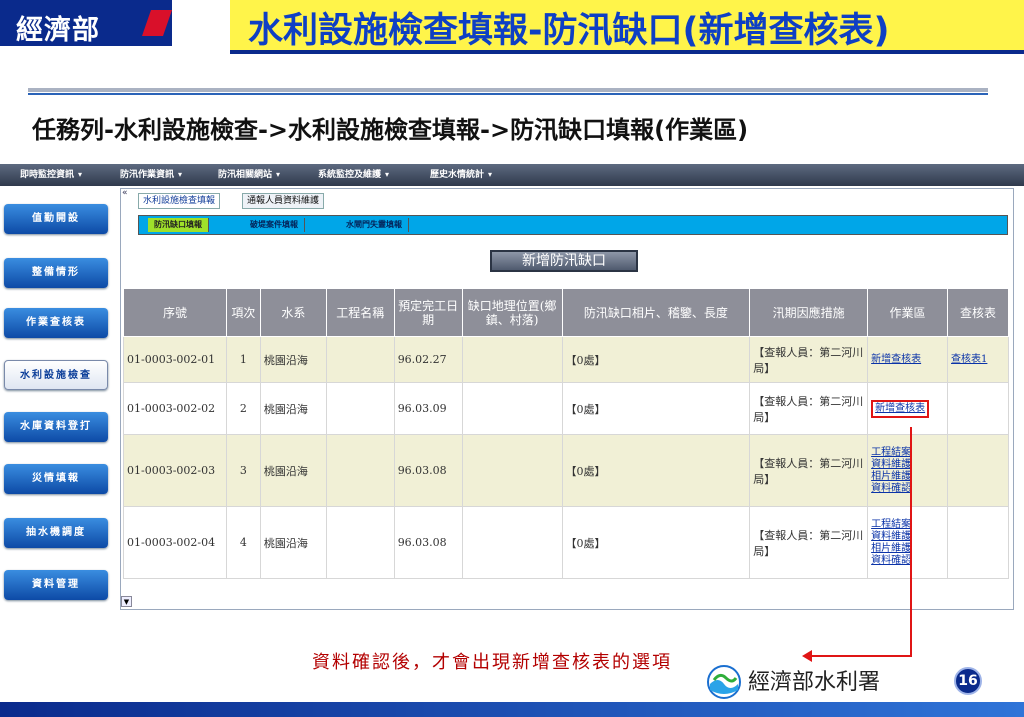 The height and width of the screenshot is (717, 1024). I want to click on menu-item-flood-ops: 防汛作業資訊 ▾, so click(153, 175).